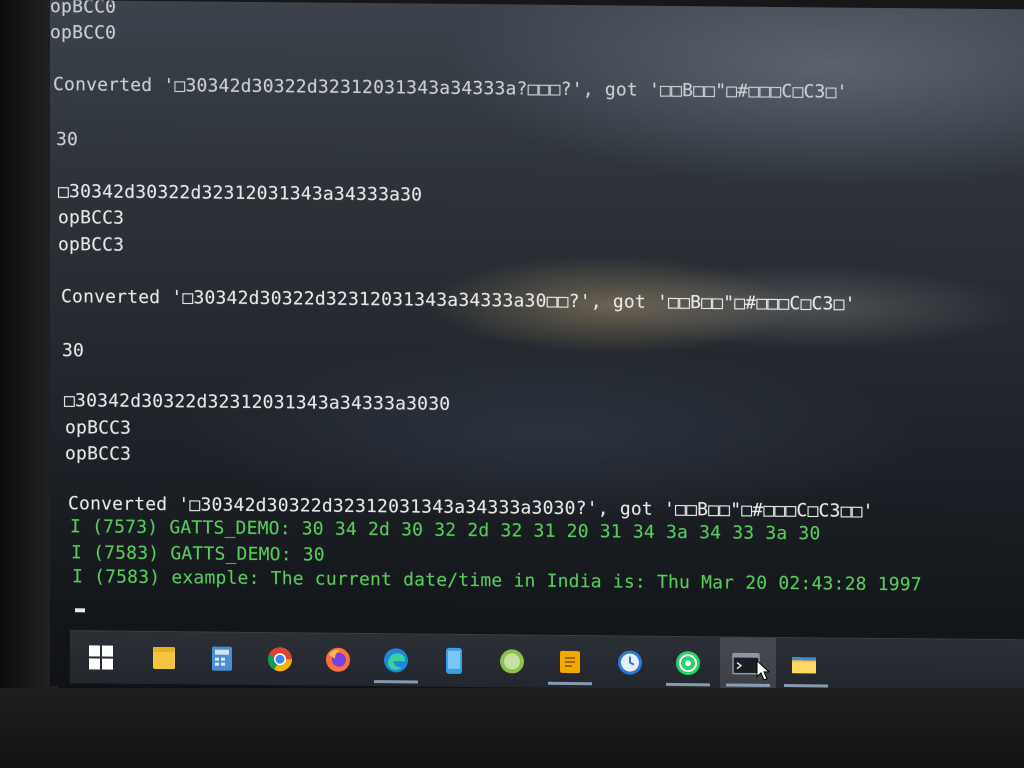 This screenshot has height=768, width=1024. I want to click on edge-icon, so click(396, 660).